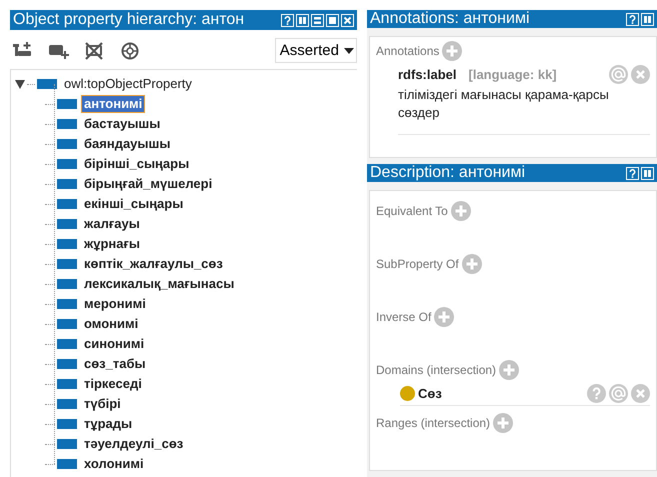 The height and width of the screenshot is (477, 657). What do you see at coordinates (111, 324) in the screenshot?
I see `tree-item: омонимі` at bounding box center [111, 324].